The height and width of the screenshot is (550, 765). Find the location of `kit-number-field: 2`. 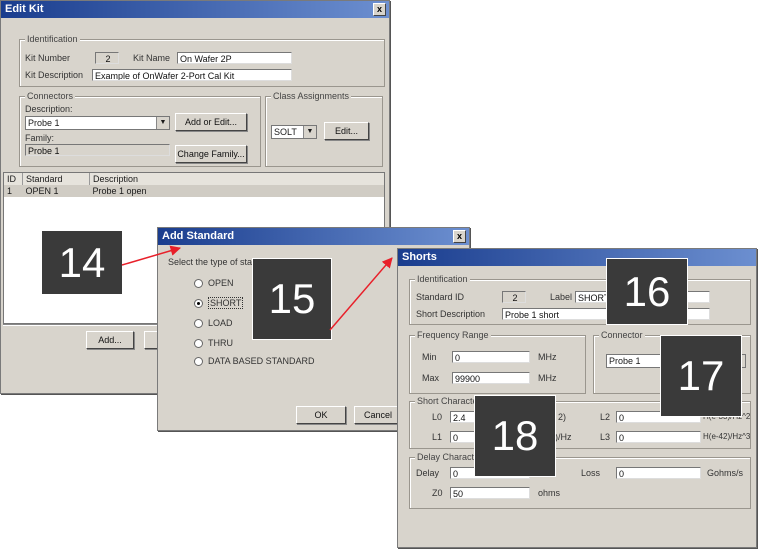

kit-number-field: 2 is located at coordinates (107, 58).